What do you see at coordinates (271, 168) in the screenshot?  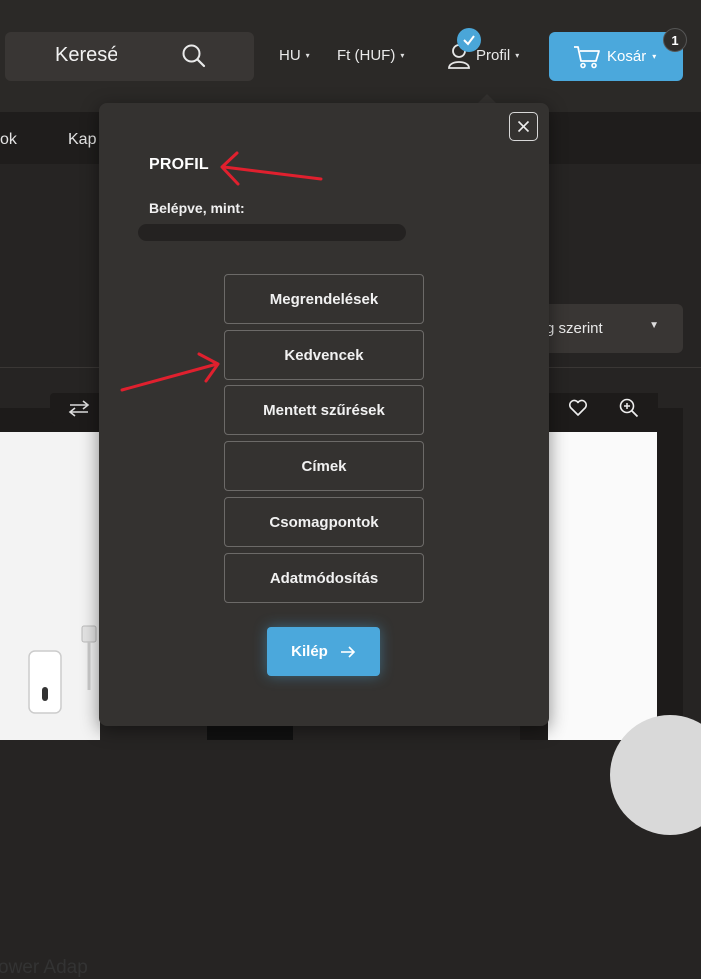 I see `annotation-arrow-profil` at bounding box center [271, 168].